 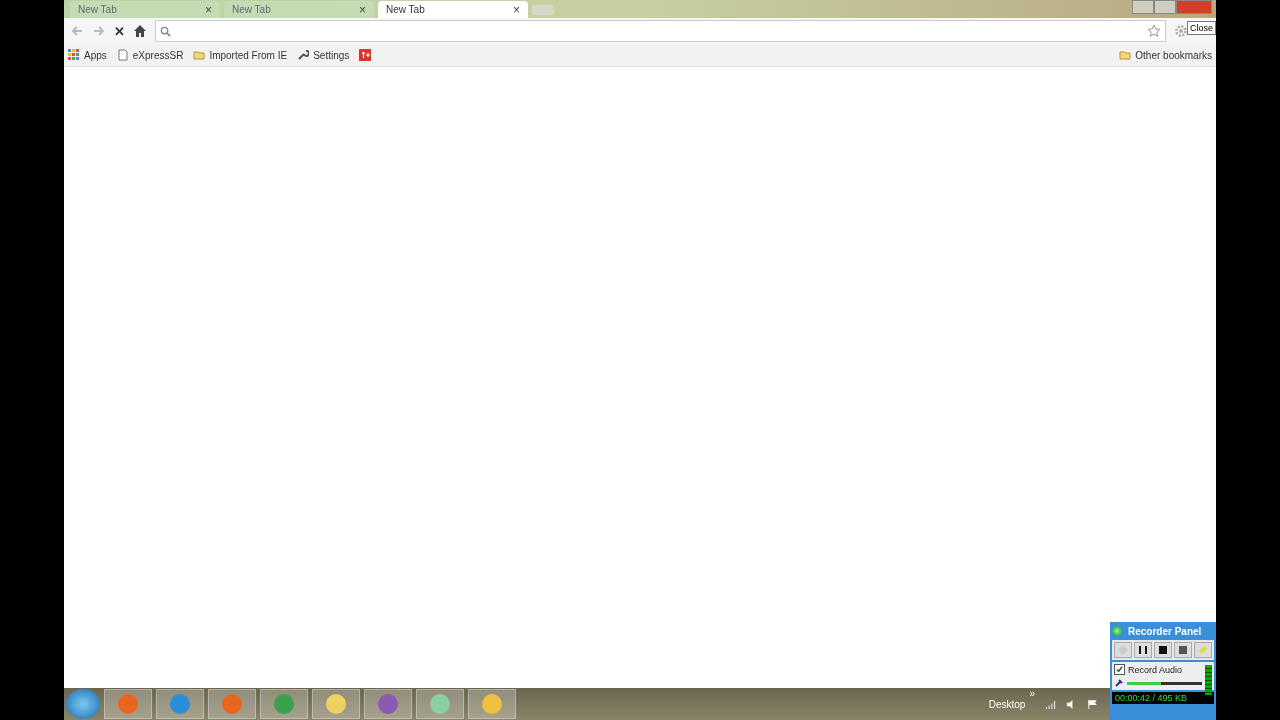 I want to click on desktop-label: Desktop, so click(x=1007, y=704).